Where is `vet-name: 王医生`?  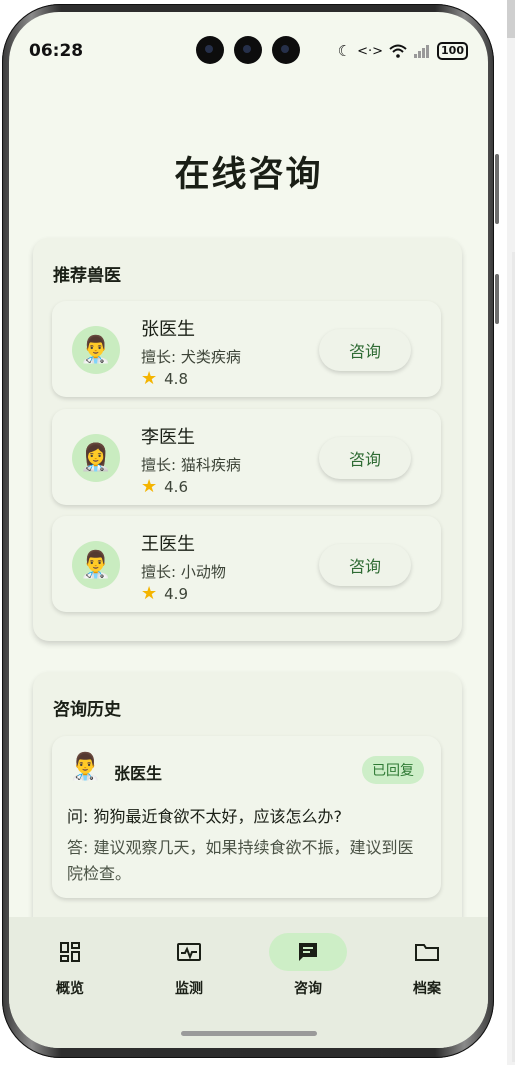 vet-name: 王医生 is located at coordinates (168, 544).